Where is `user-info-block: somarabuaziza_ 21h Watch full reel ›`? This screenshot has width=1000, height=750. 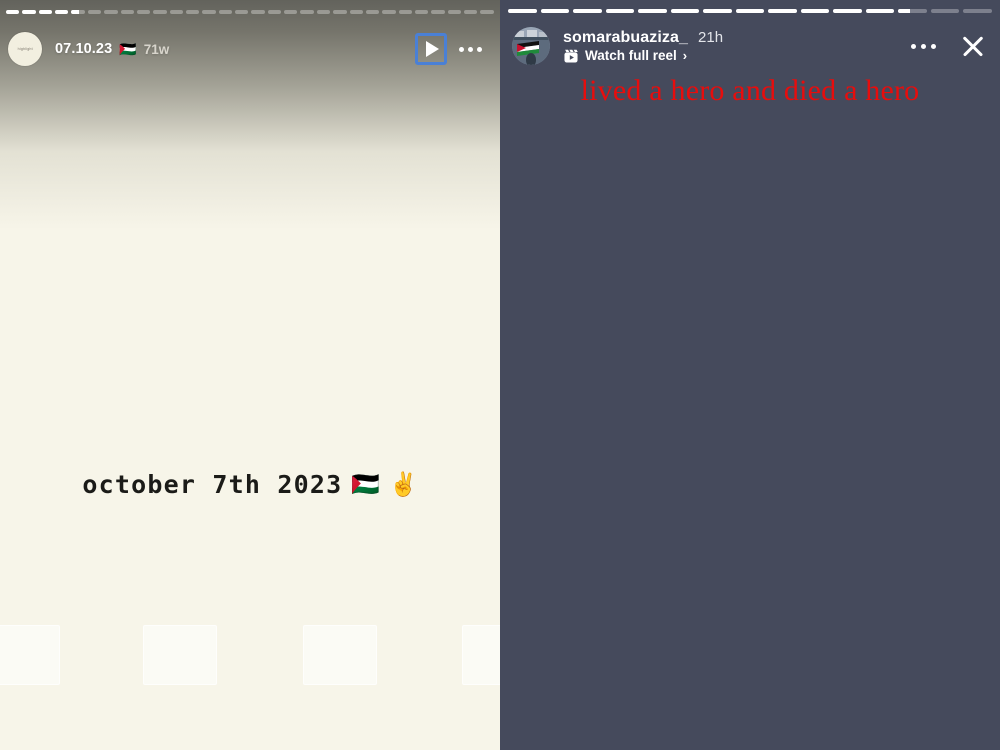
user-info-block: somarabuaziza_ 21h Watch full reel › is located at coordinates (643, 46).